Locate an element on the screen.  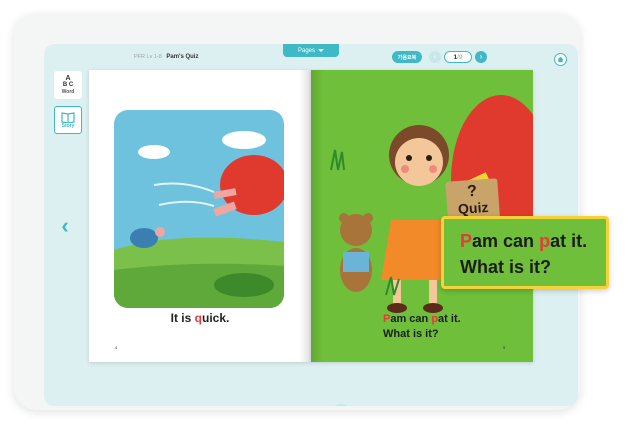
left-caption-highlight: q is located at coordinates (198, 318).